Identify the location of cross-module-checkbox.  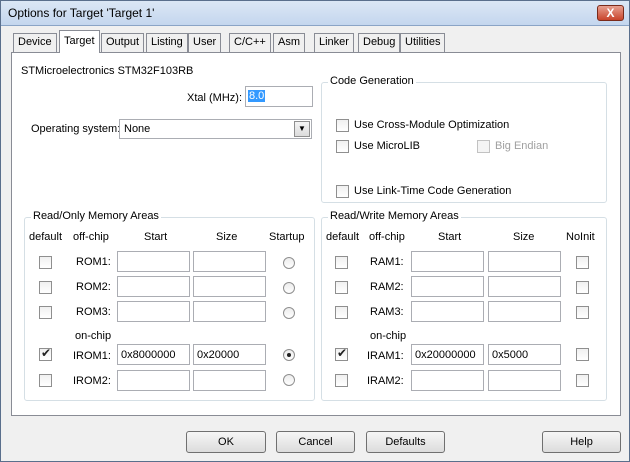
(342, 125).